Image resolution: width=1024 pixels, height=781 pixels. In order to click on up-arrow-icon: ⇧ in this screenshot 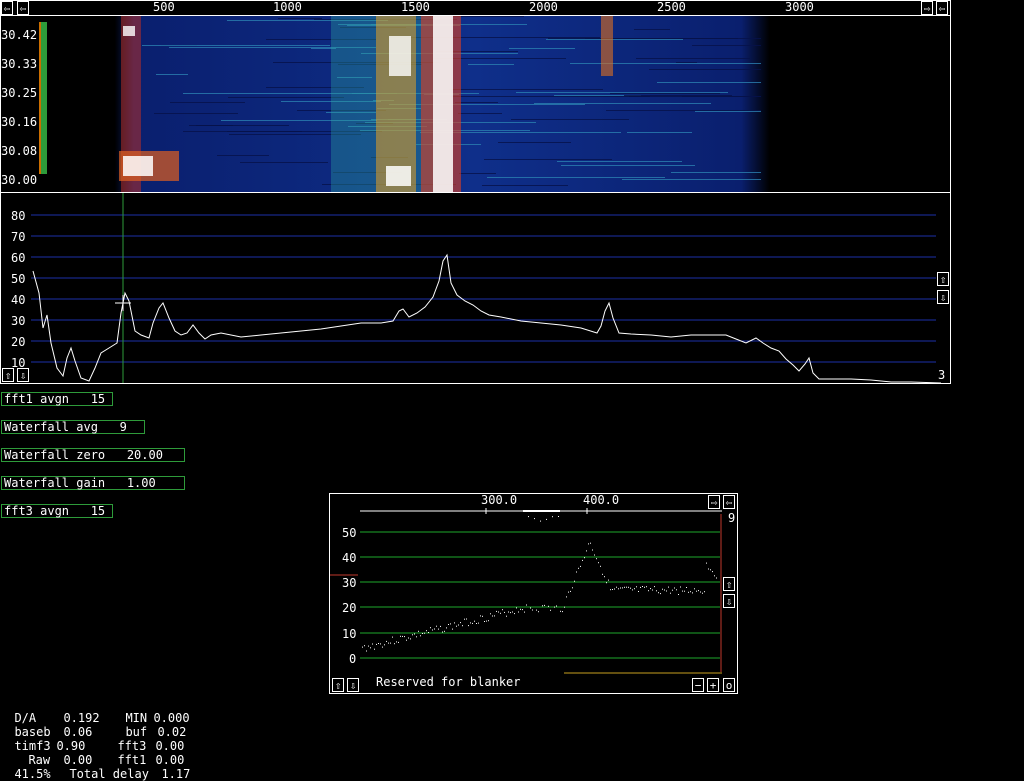, I will do `click(338, 685)`.